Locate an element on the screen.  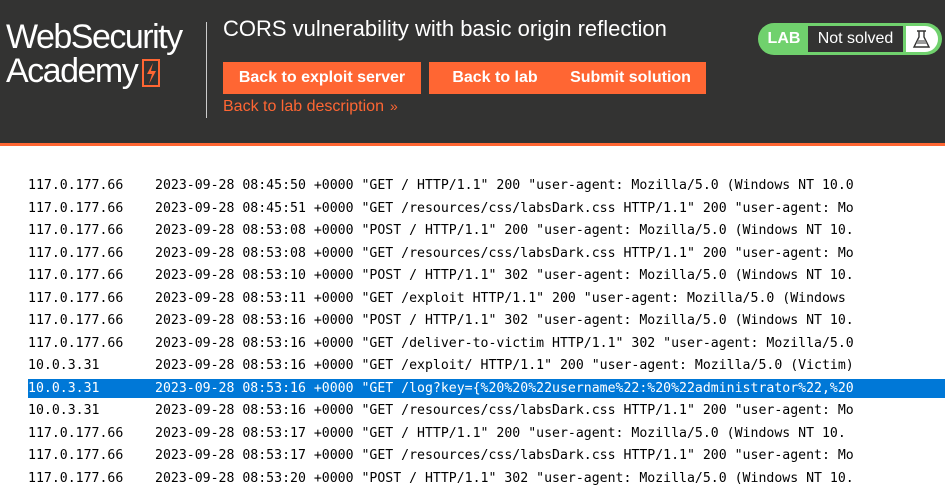
logo-line-2-text: Academy is located at coordinates (72, 71).